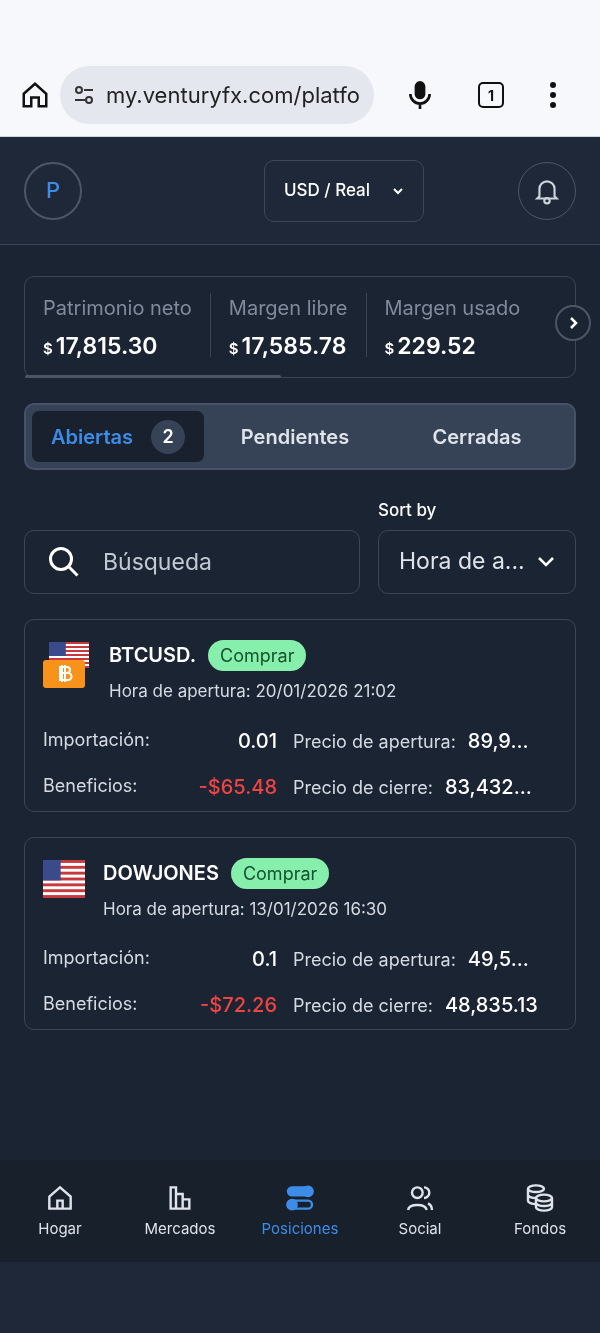  Describe the element at coordinates (245, 909) in the screenshot. I see `open-time: Hora de apertura: 13/01/2026 16:30` at that location.